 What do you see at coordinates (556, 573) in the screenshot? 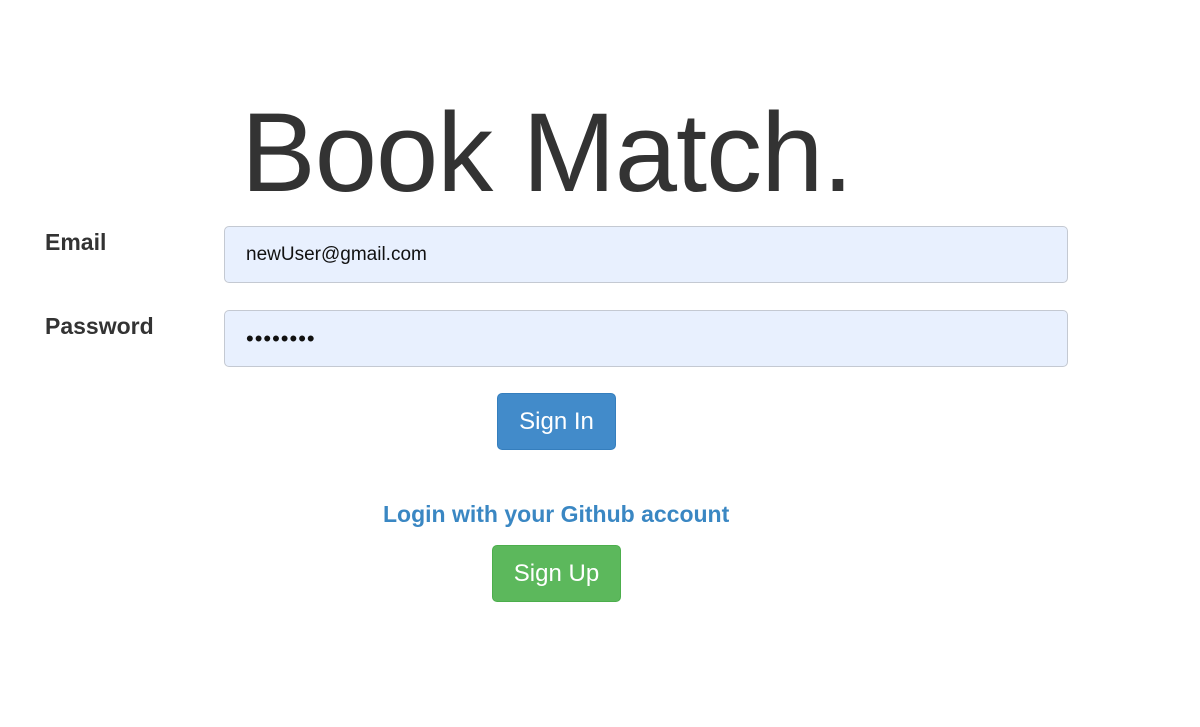
I see `sign-up-button: Sign Up` at bounding box center [556, 573].